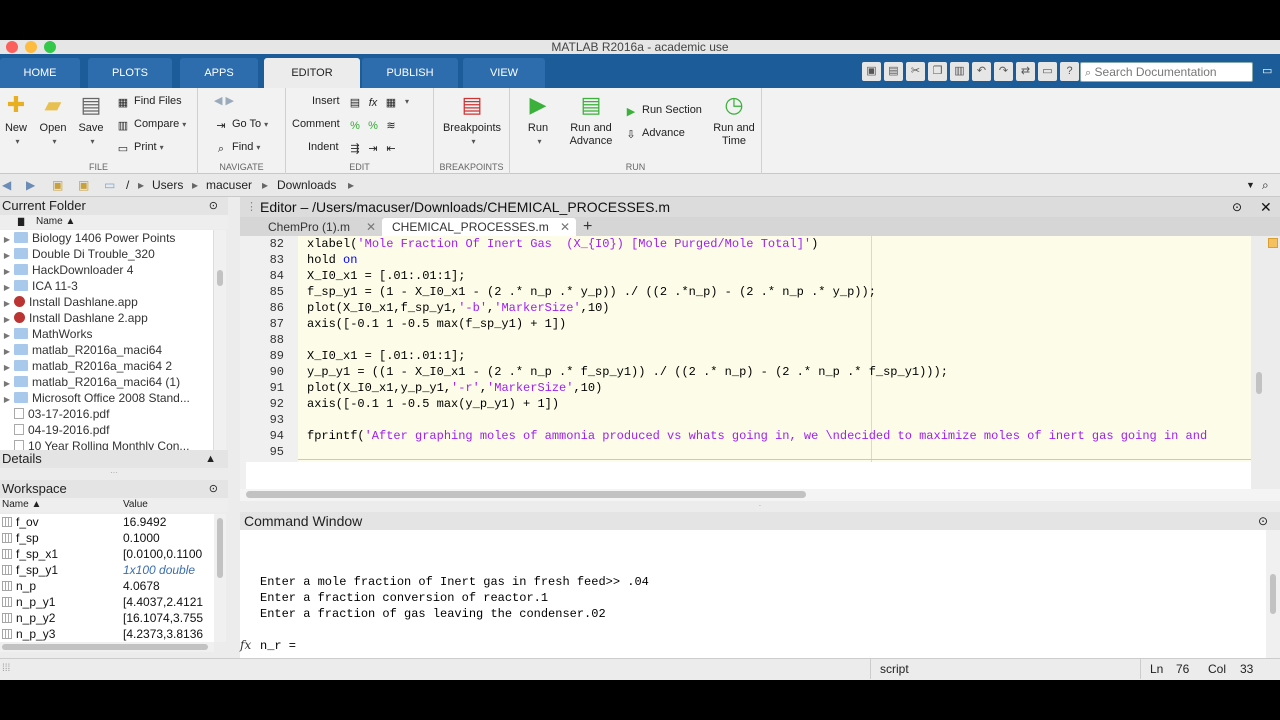 The width and height of the screenshot is (1280, 720). What do you see at coordinates (106, 414) in the screenshot?
I see `folder-item: 03-17-2016.pdf` at bounding box center [106, 414].